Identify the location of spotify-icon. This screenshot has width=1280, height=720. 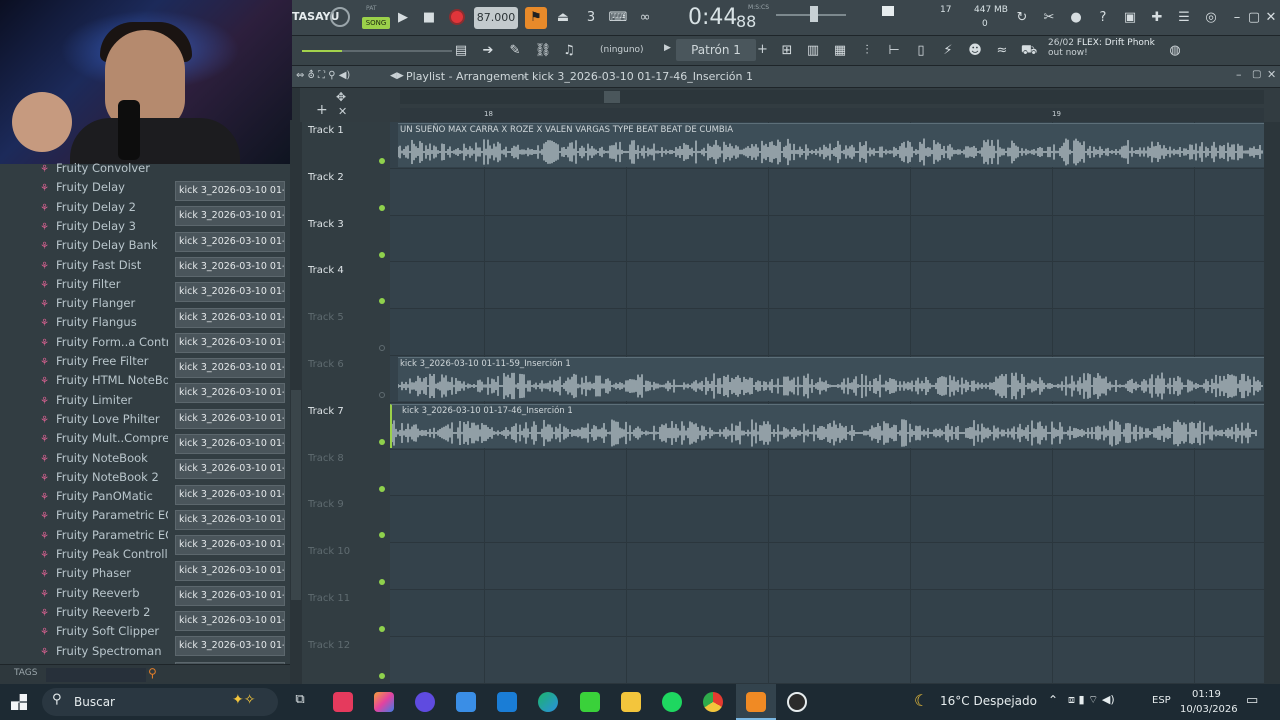
(672, 702).